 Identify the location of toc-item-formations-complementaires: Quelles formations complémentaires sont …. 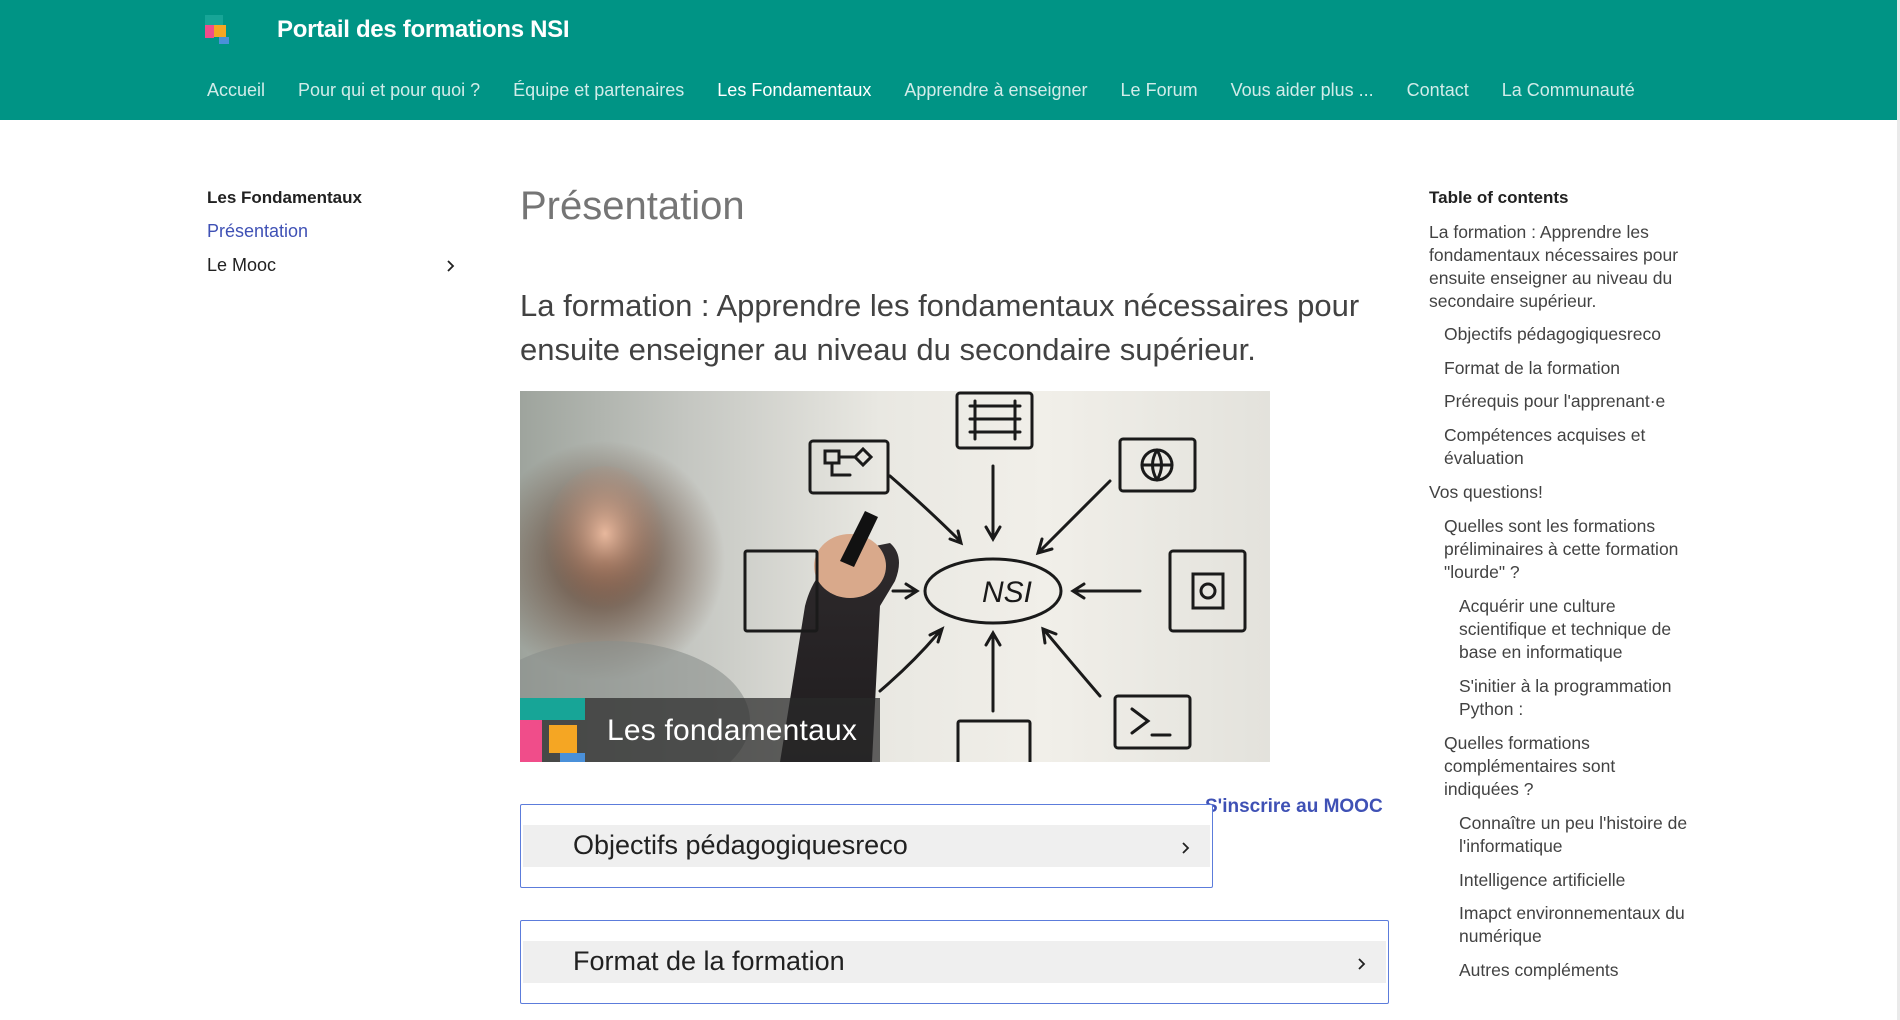
(1564, 766).